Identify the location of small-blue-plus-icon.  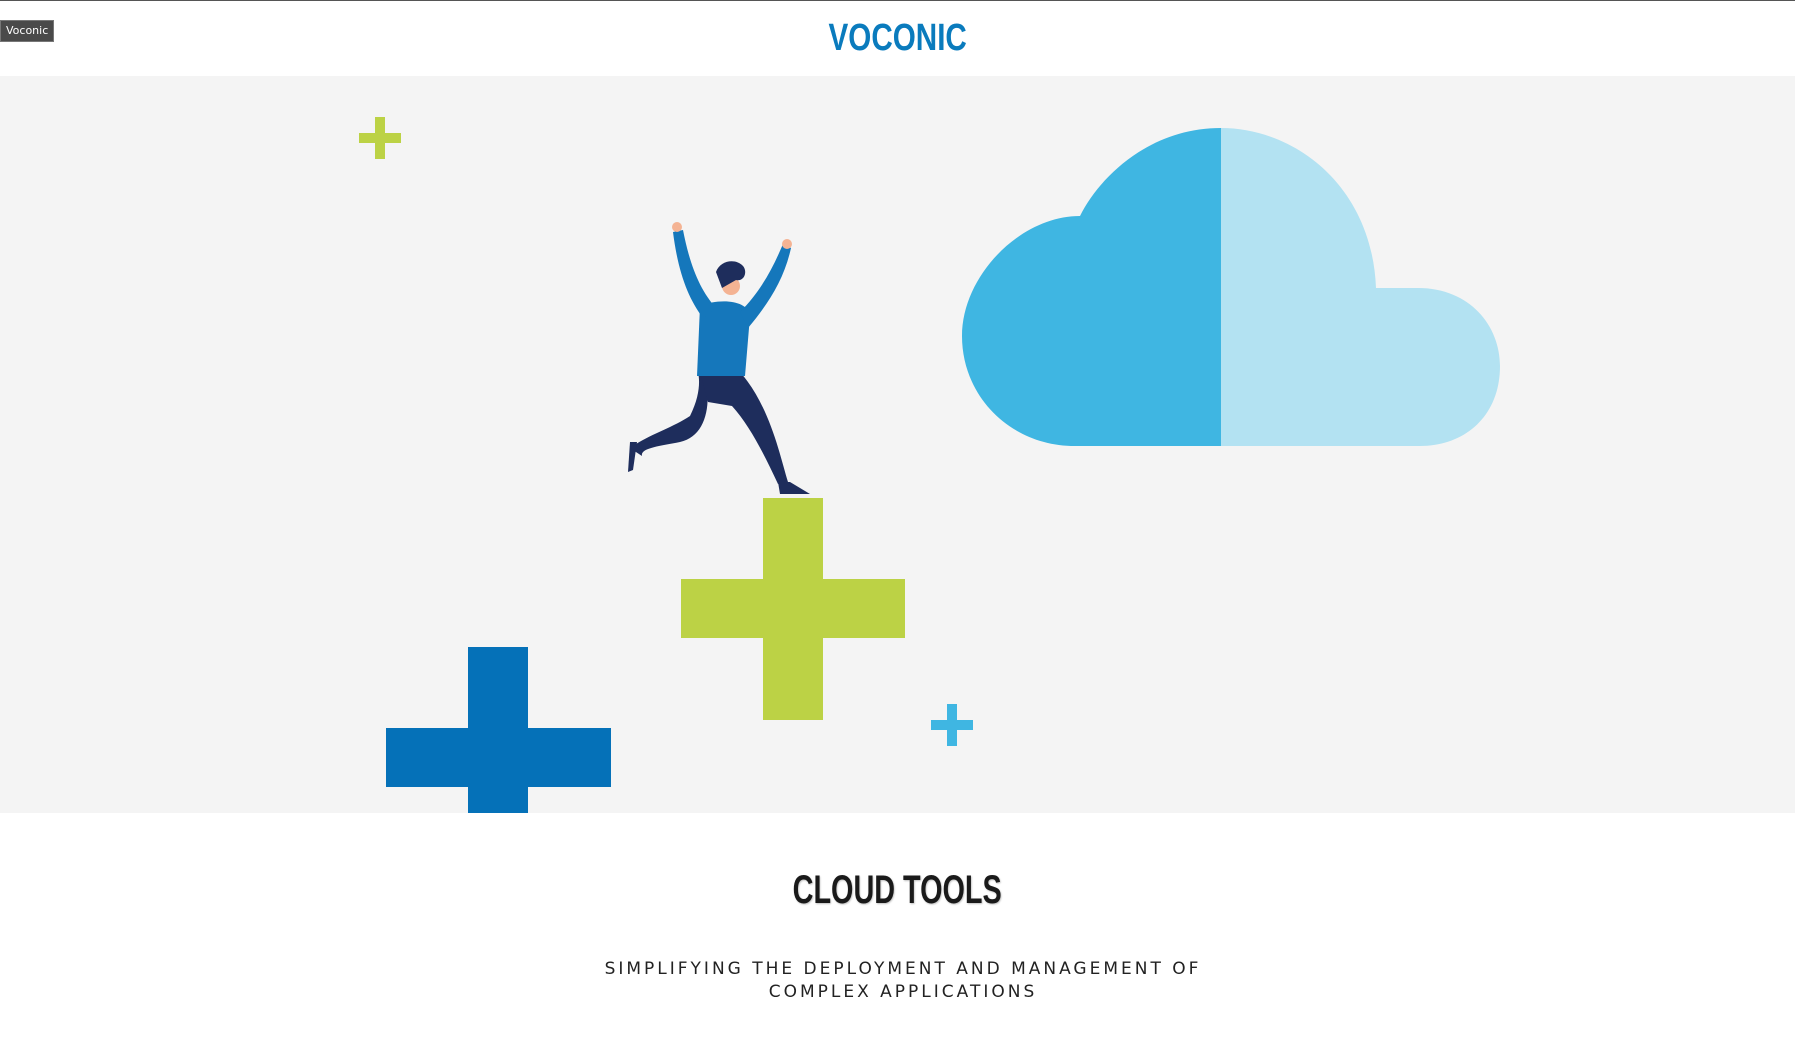
(952, 725).